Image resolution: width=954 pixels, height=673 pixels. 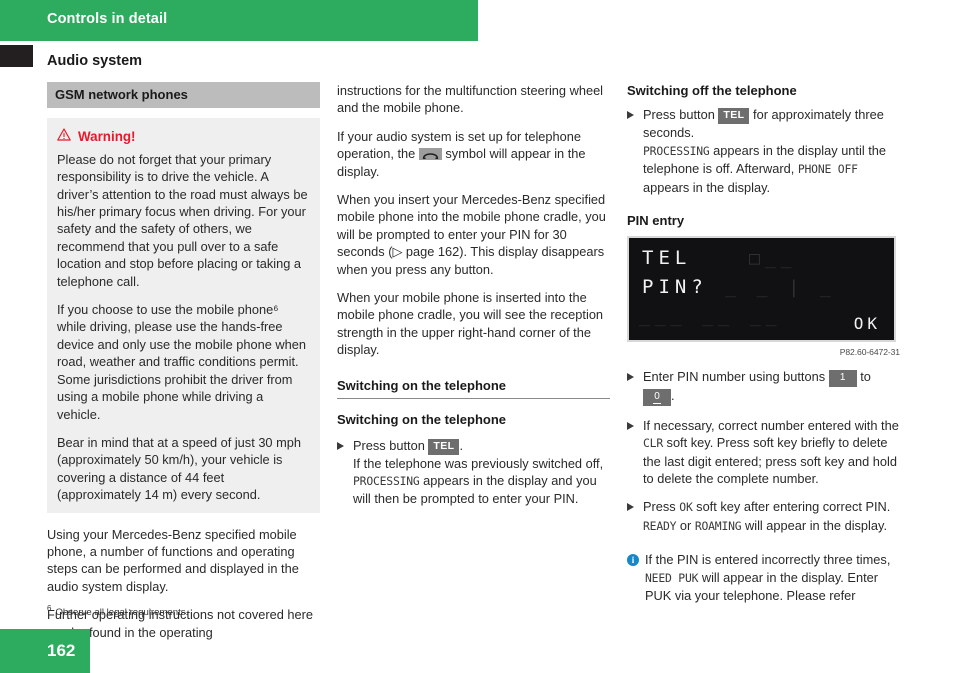 What do you see at coordinates (707, 187) in the screenshot?
I see `step-off-body-b: appears in the display.` at bounding box center [707, 187].